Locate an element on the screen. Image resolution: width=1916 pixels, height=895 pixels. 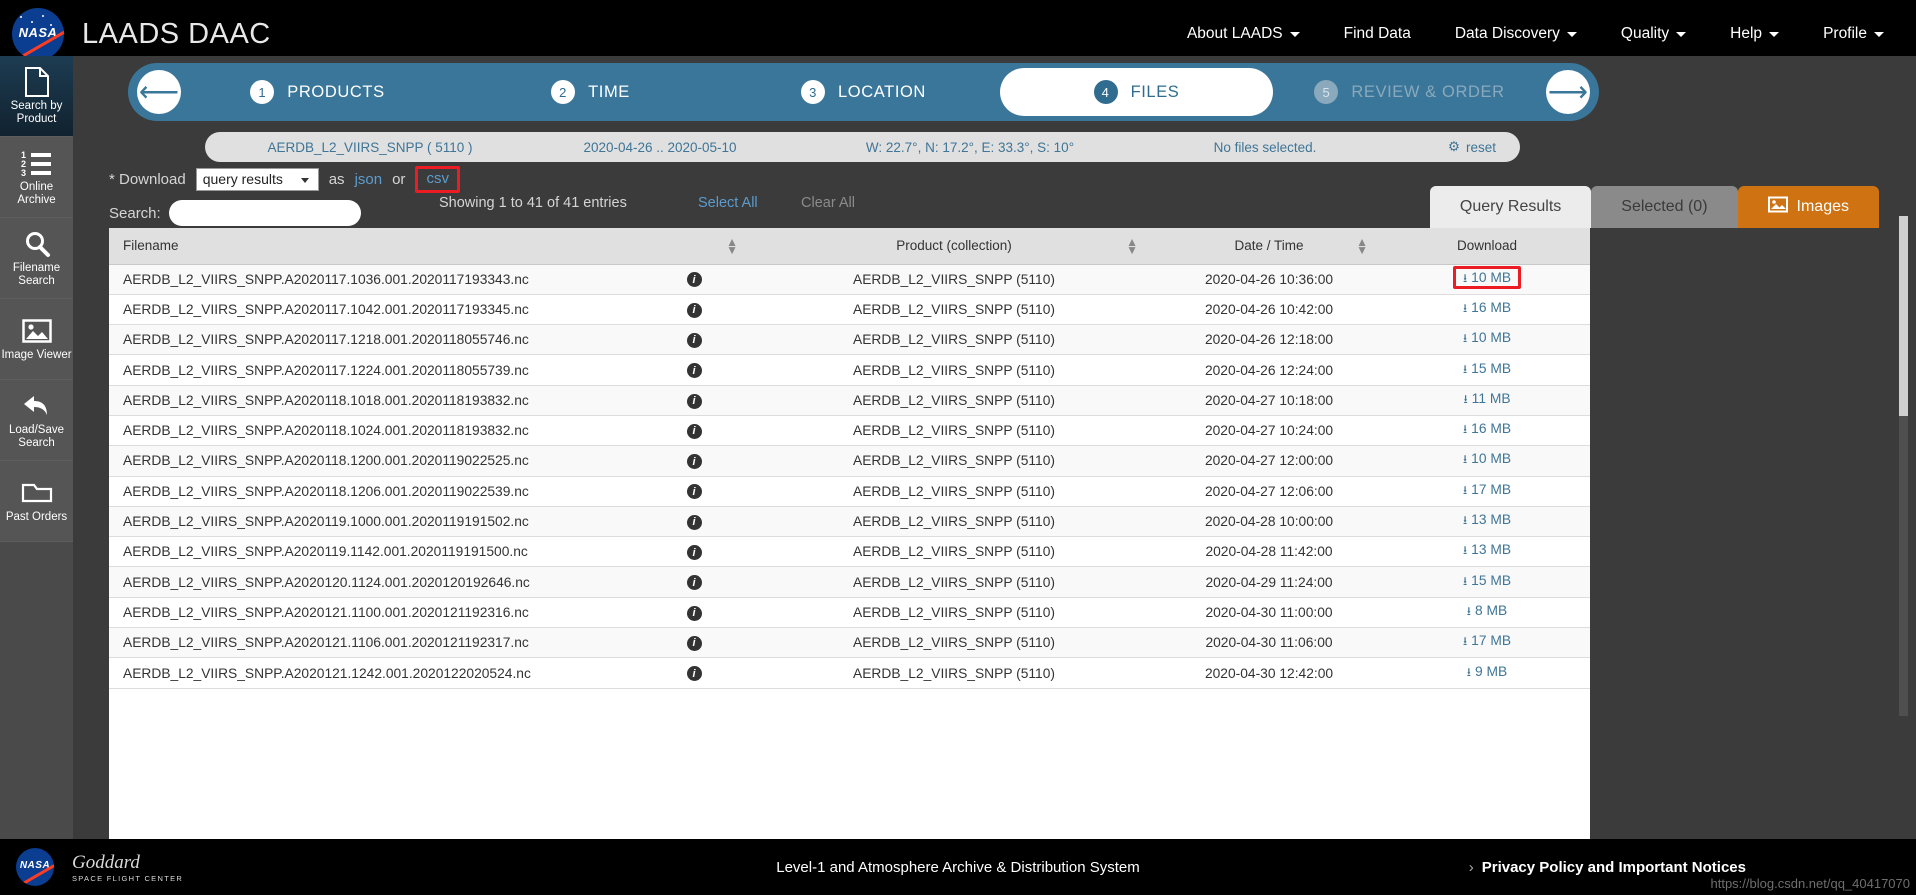
download-csv-link: csv is located at coordinates (437, 179).